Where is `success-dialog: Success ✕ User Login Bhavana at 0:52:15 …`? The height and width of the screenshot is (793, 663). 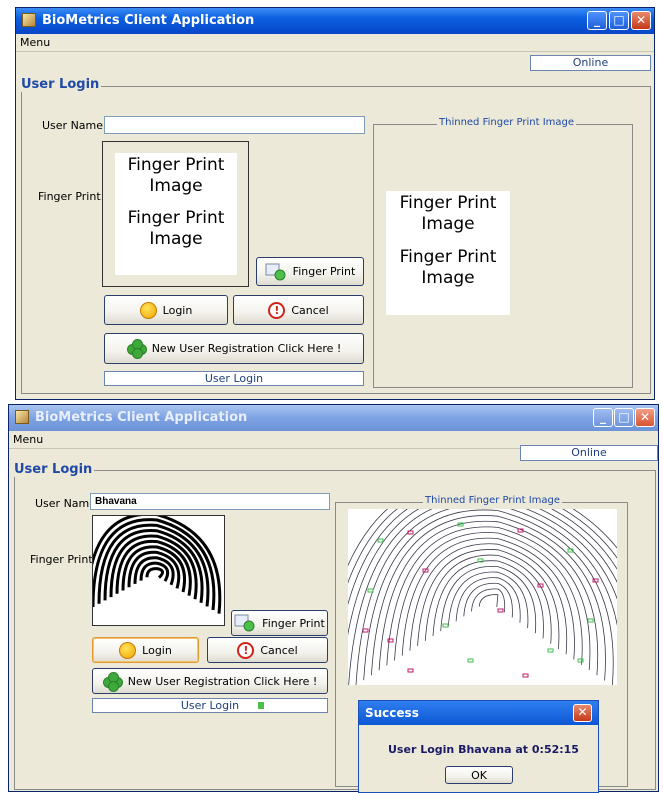 success-dialog: Success ✕ User Login Bhavana at 0:52:15 … is located at coordinates (478, 746).